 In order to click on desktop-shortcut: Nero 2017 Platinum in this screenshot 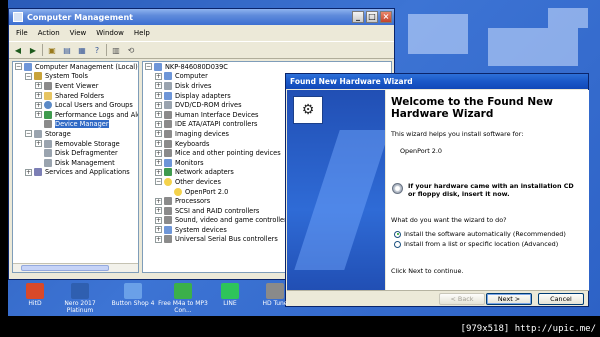, I will do `click(80, 298)`.